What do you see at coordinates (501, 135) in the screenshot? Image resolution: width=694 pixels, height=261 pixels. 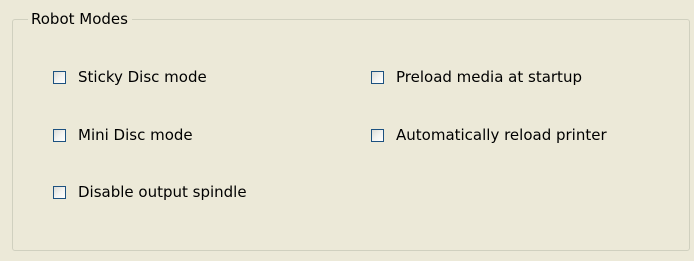 I see `checkbox-label: Automatically reload printer` at bounding box center [501, 135].